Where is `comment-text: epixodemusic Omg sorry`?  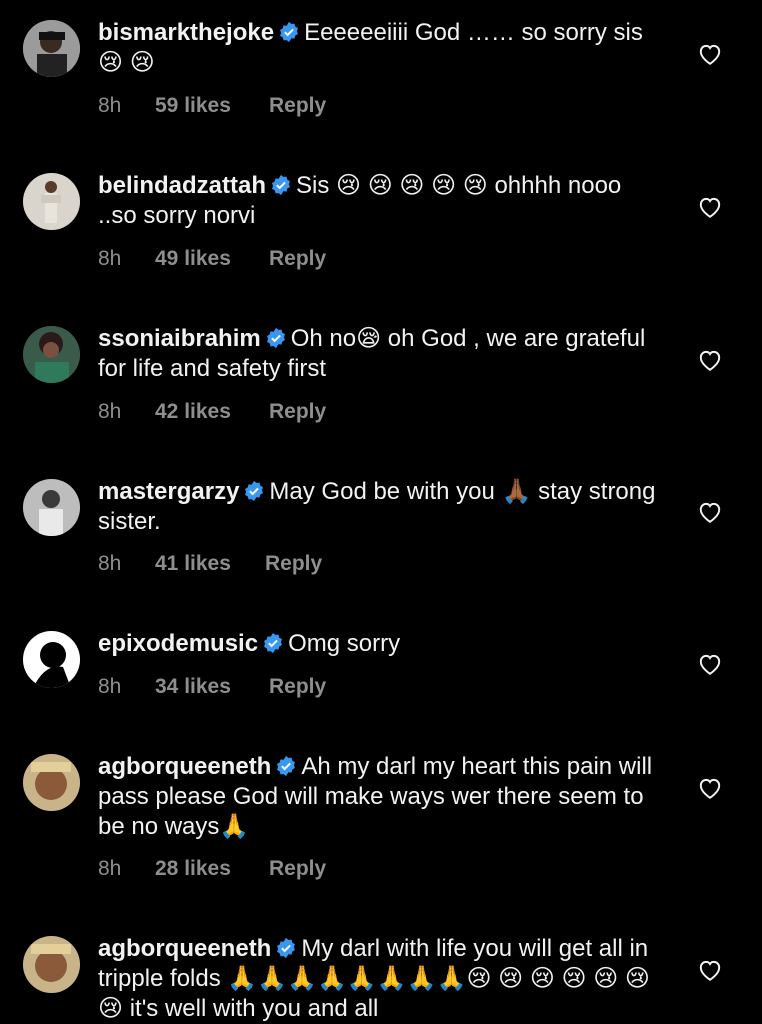 comment-text: epixodemusic Omg sorry is located at coordinates (378, 644).